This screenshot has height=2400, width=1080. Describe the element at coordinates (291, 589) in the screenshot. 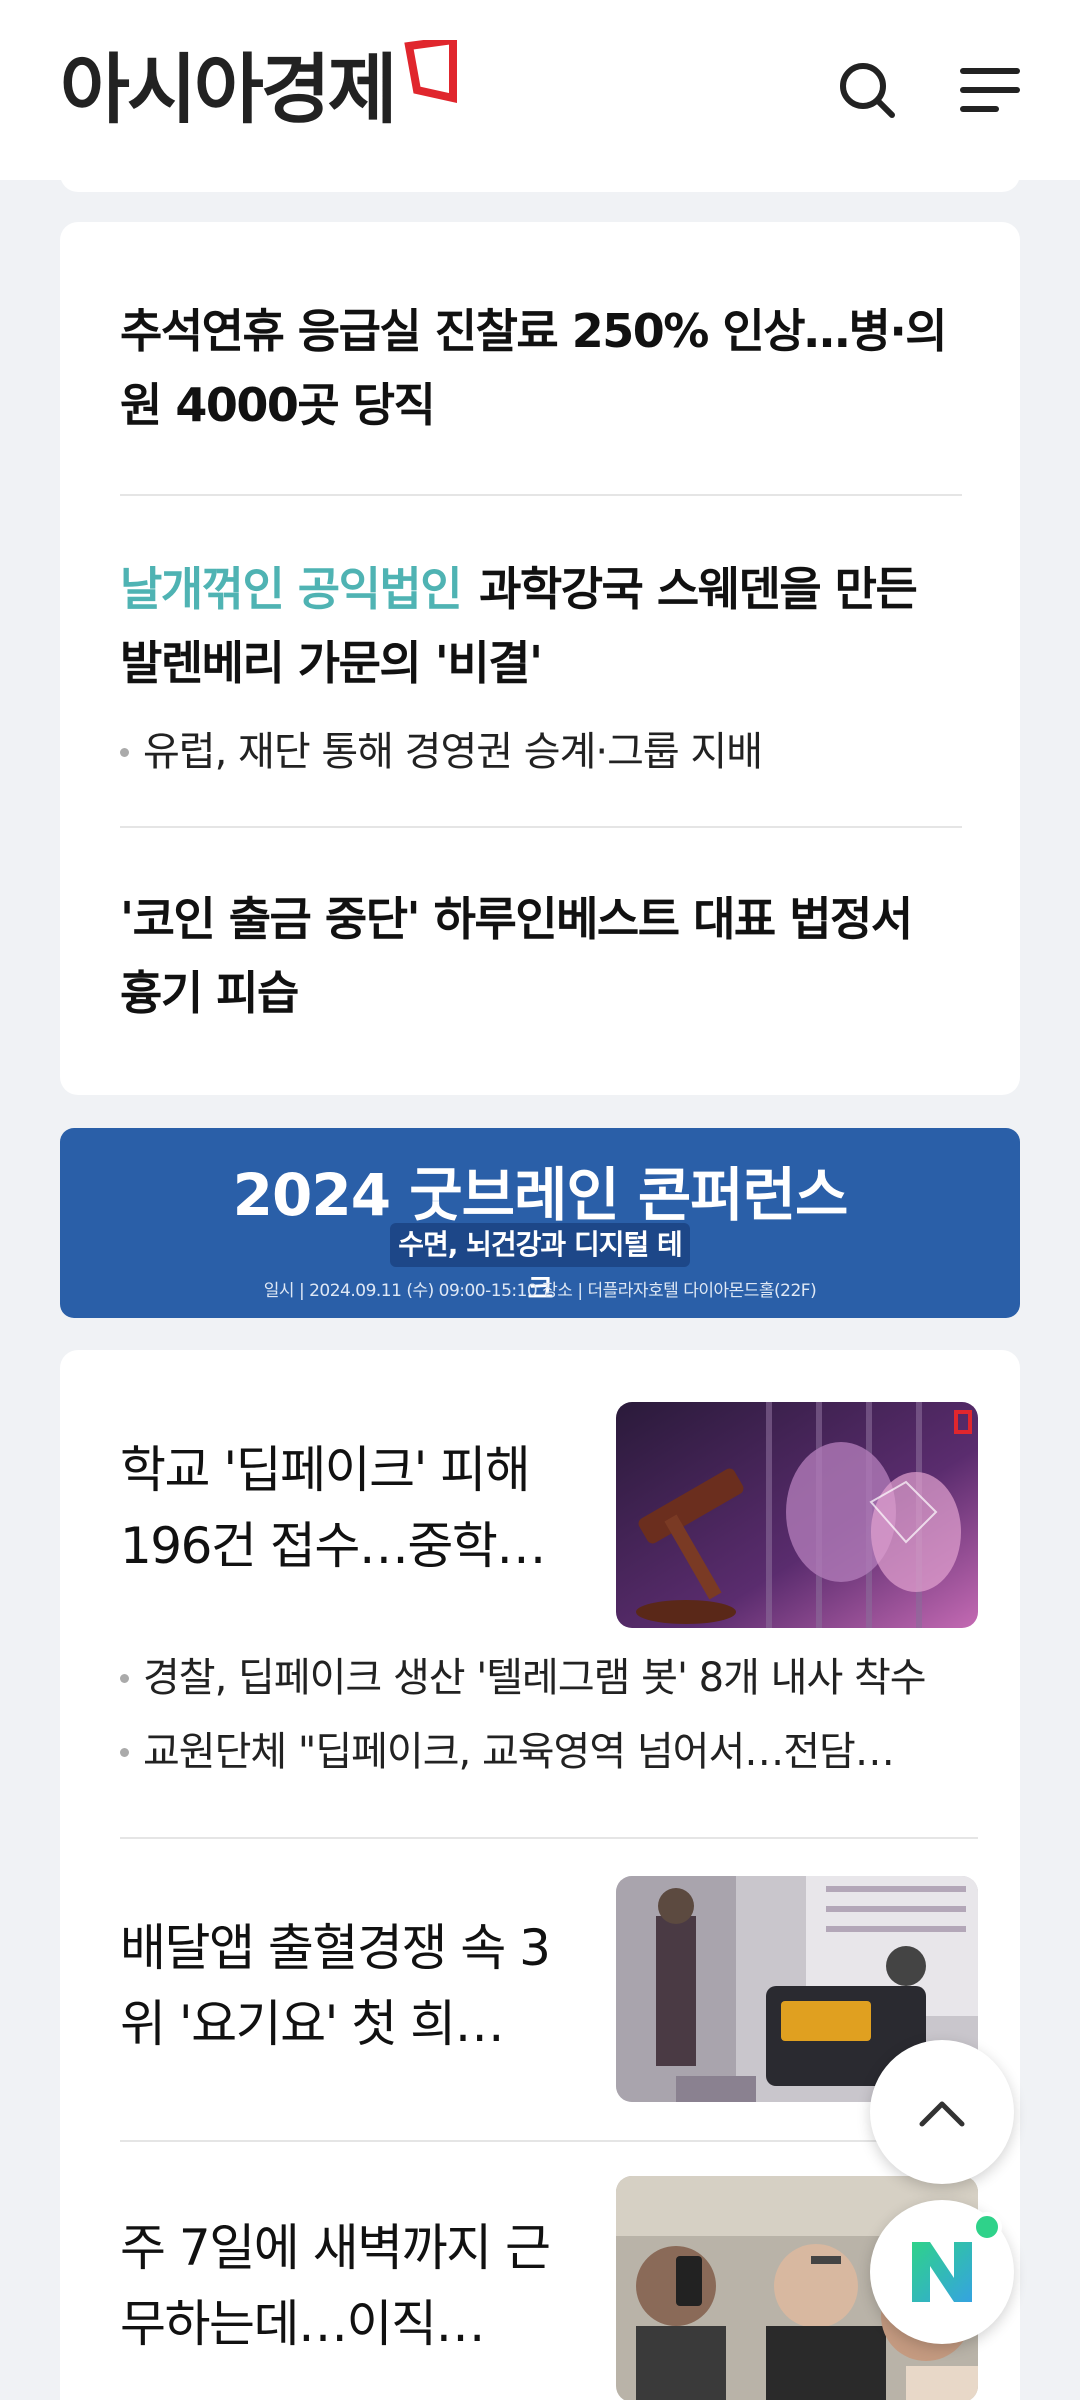

I see `kicker-label: 날개꺾인 공익법인` at that location.